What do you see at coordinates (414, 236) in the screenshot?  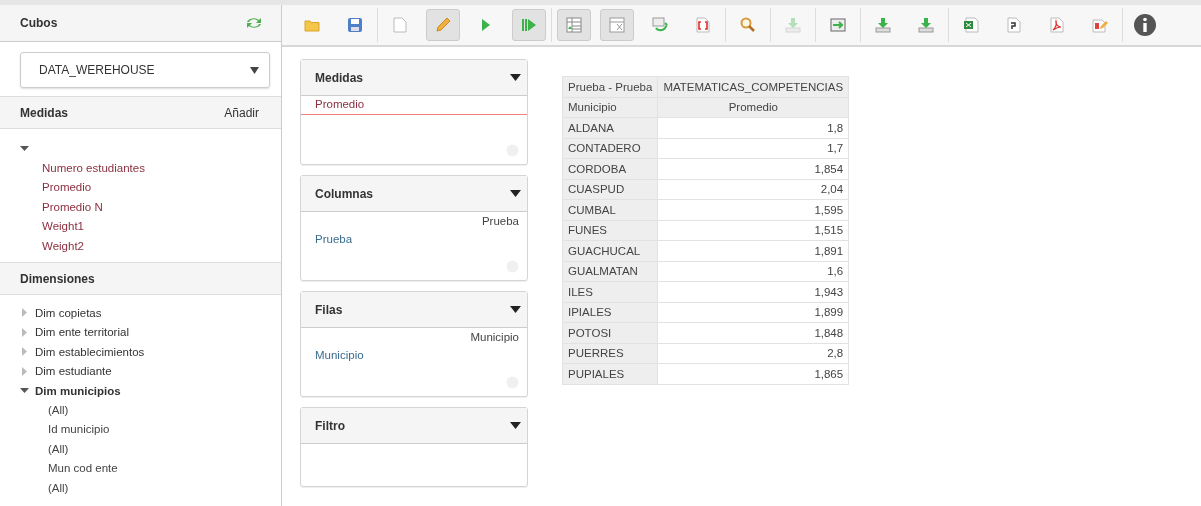 I see `level-chip: Prueba` at bounding box center [414, 236].